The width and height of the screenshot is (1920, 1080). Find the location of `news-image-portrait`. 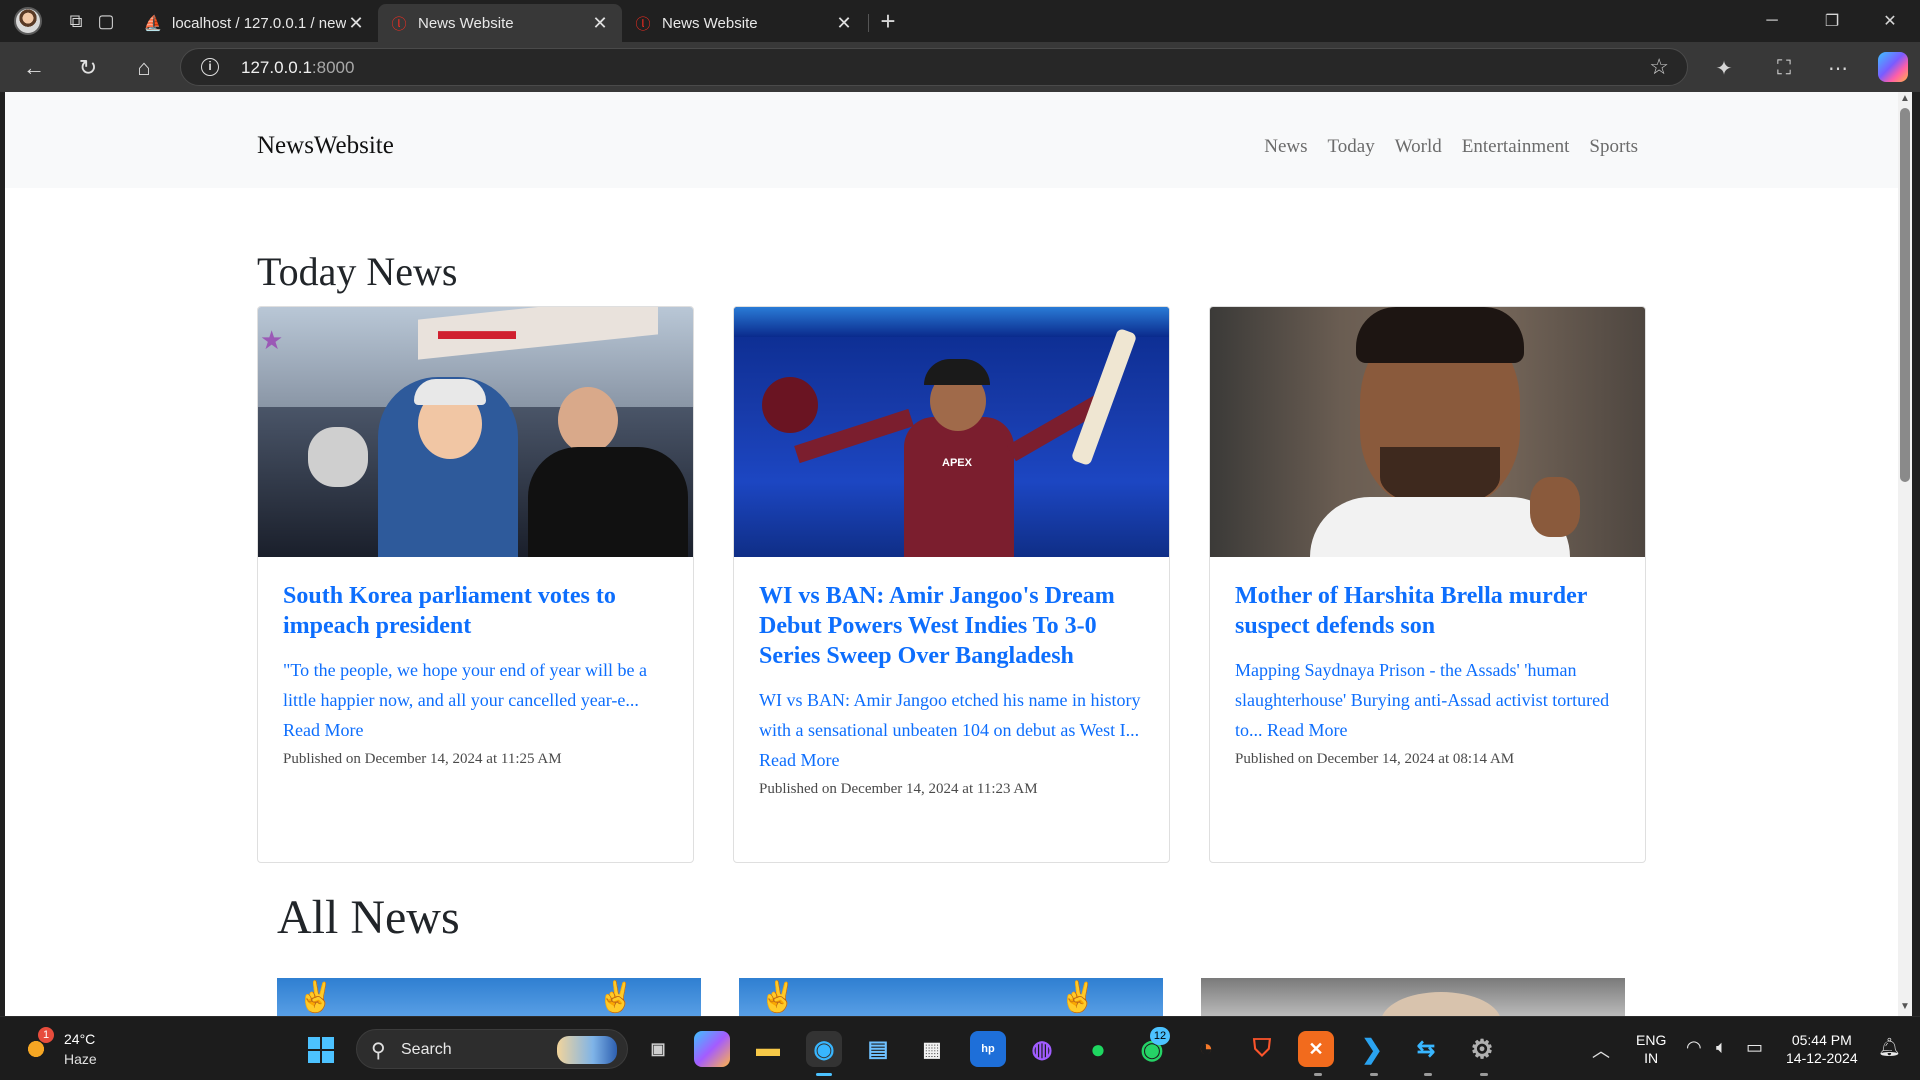

news-image-portrait is located at coordinates (1427, 432).